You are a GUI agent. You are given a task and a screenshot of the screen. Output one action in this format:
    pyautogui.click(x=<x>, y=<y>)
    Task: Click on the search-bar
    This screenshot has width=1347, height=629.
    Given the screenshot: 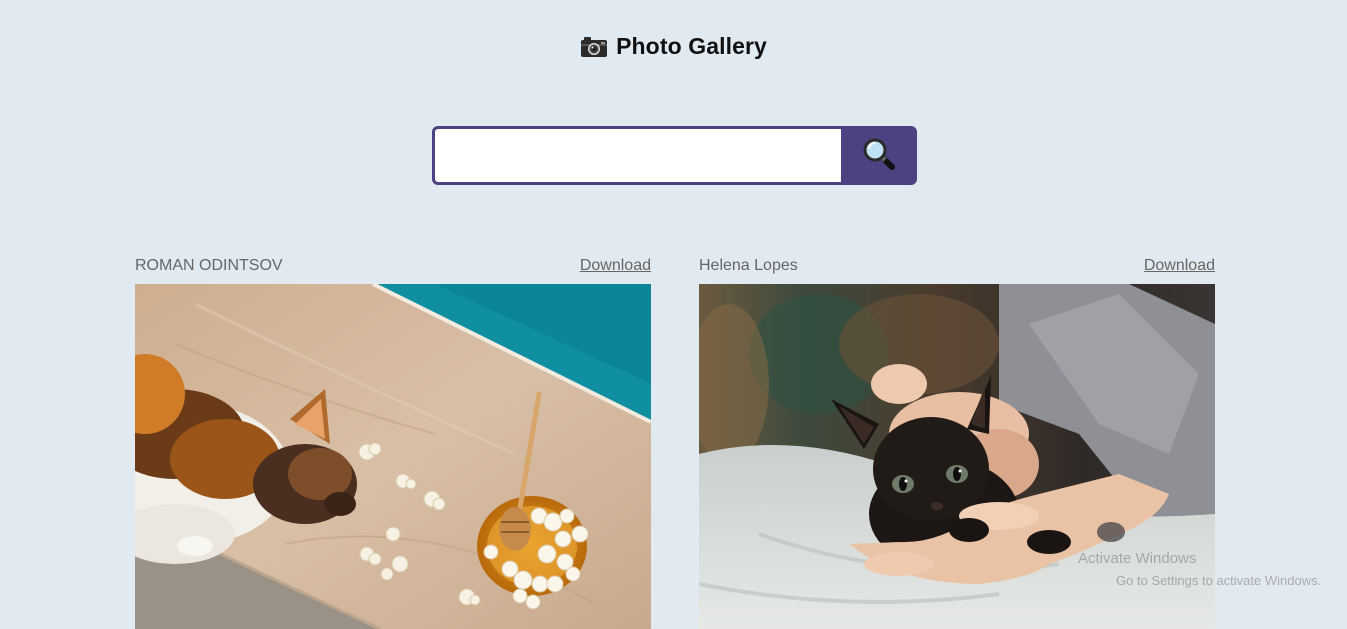 What is the action you would take?
    pyautogui.click(x=674, y=155)
    